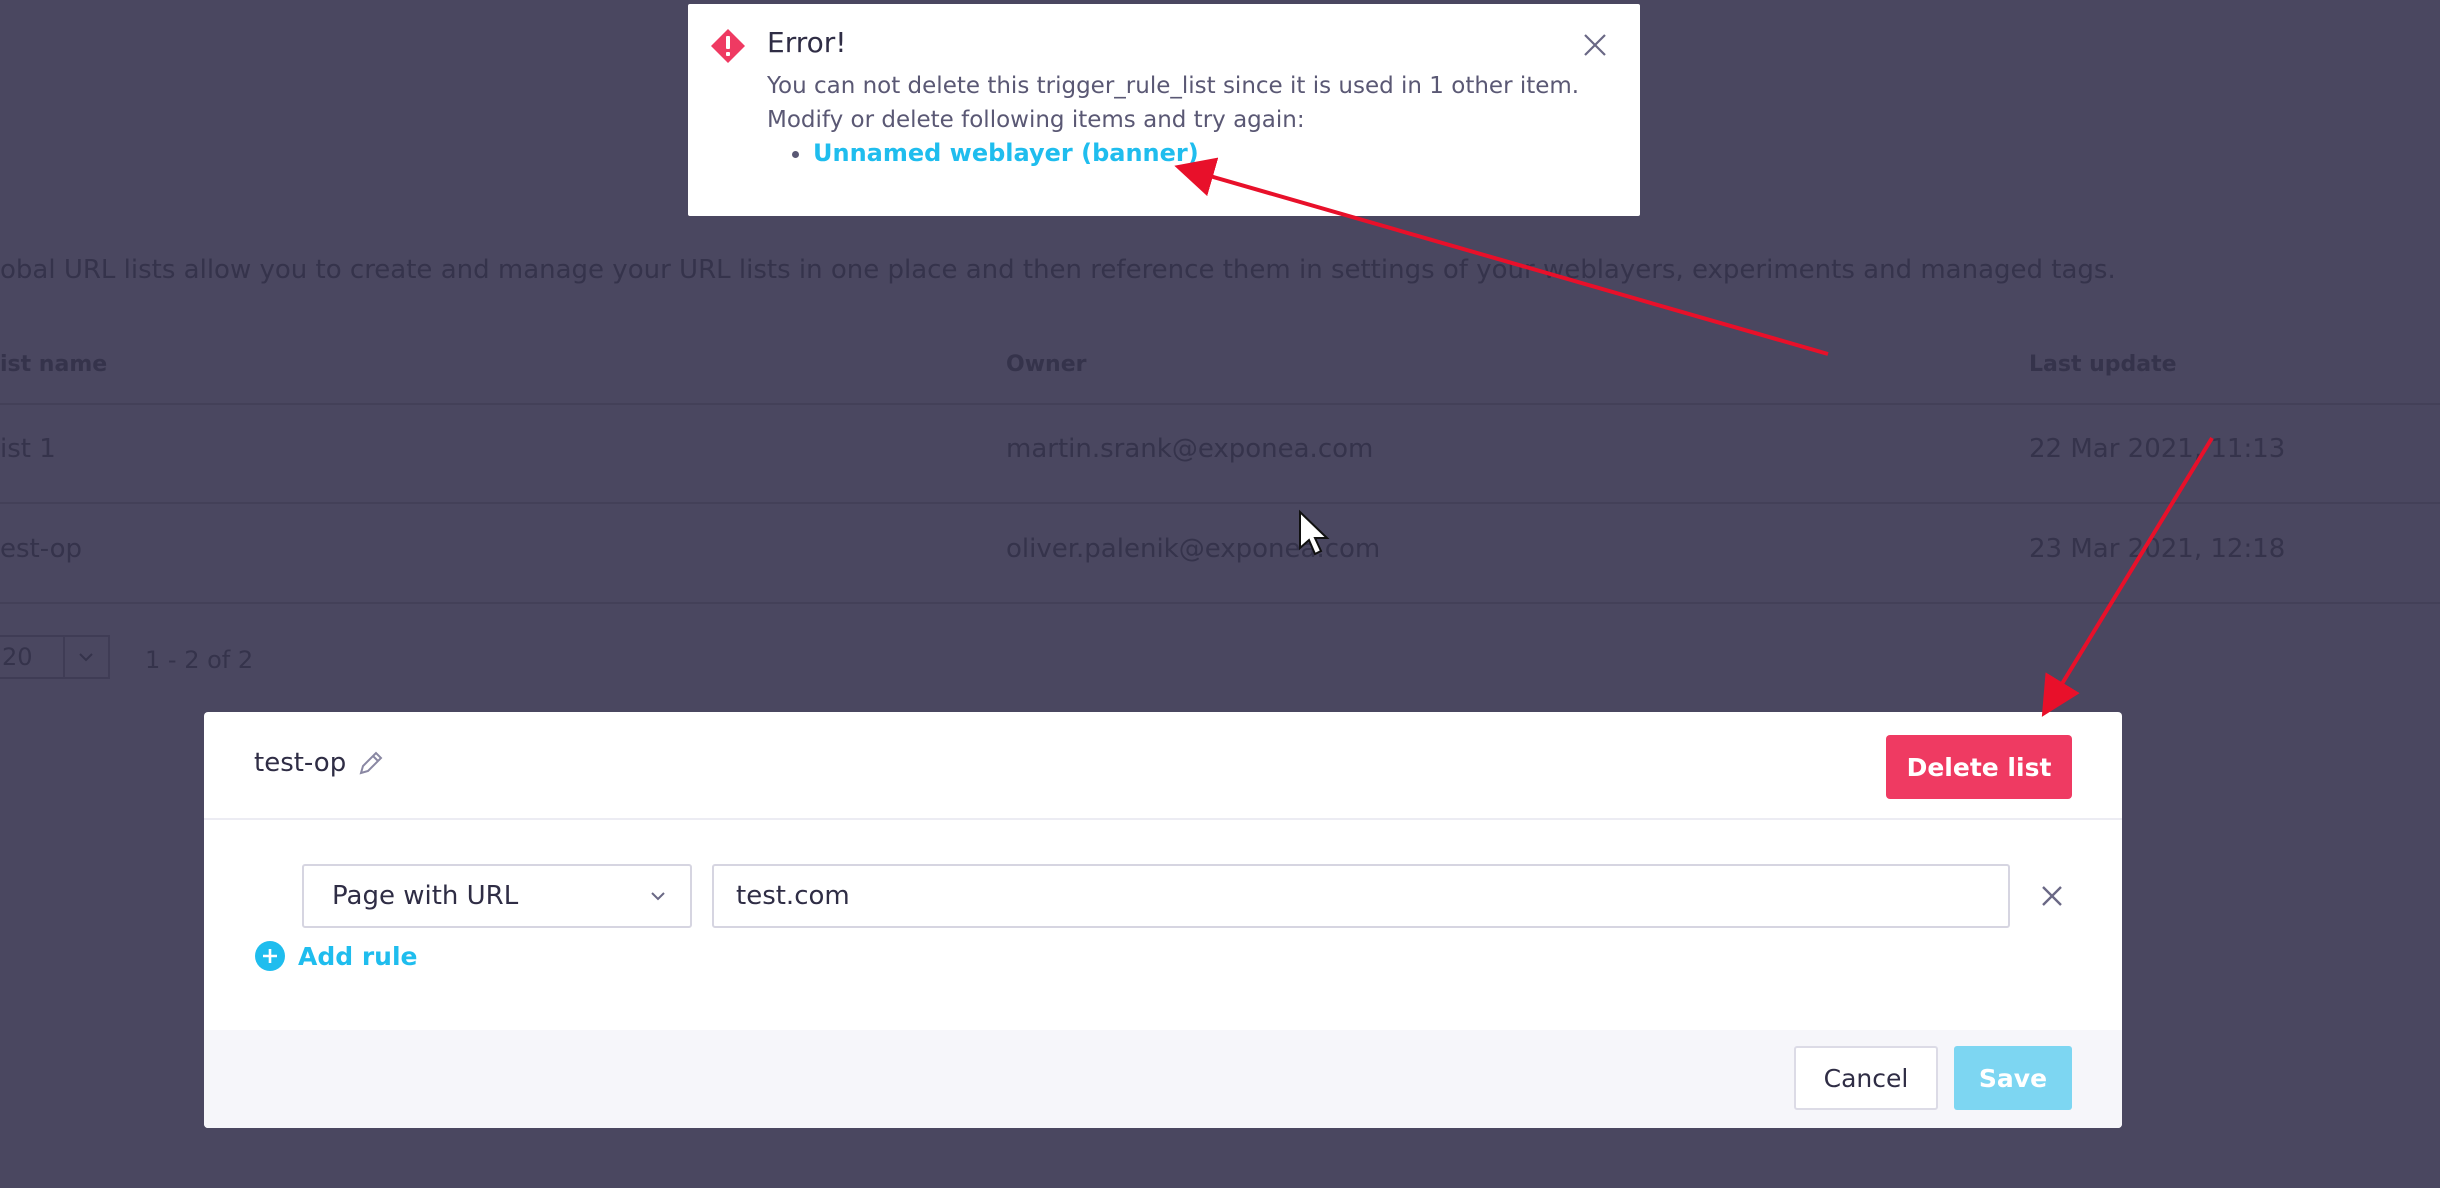 This screenshot has height=1188, width=2440. What do you see at coordinates (1190, 449) in the screenshot?
I see `cell-owner: martin.srank@exponea.com` at bounding box center [1190, 449].